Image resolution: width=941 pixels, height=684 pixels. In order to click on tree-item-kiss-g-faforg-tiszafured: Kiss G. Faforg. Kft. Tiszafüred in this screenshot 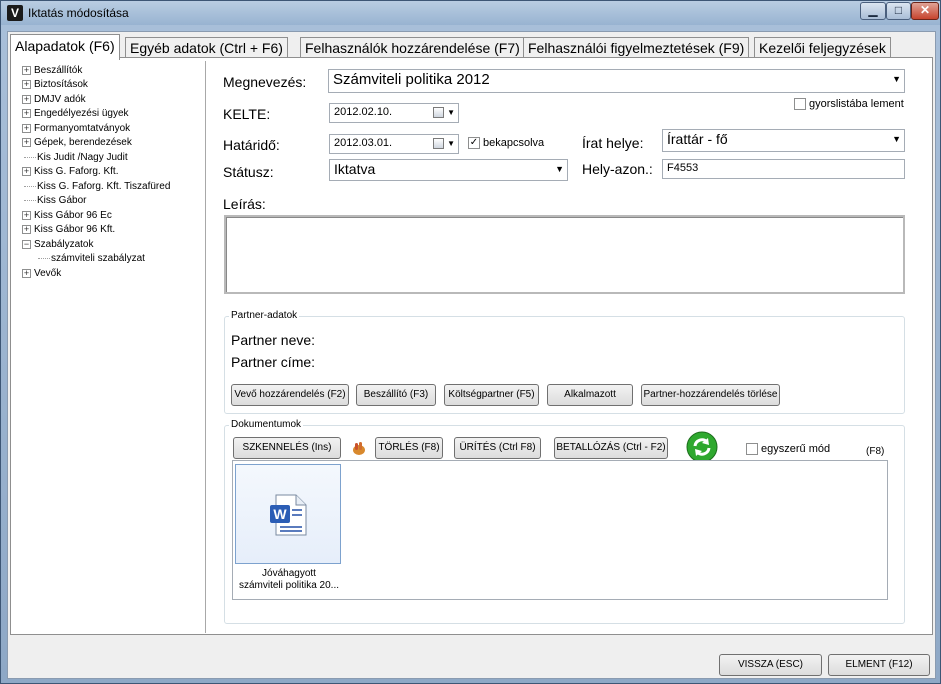, I will do `click(97, 187)`.